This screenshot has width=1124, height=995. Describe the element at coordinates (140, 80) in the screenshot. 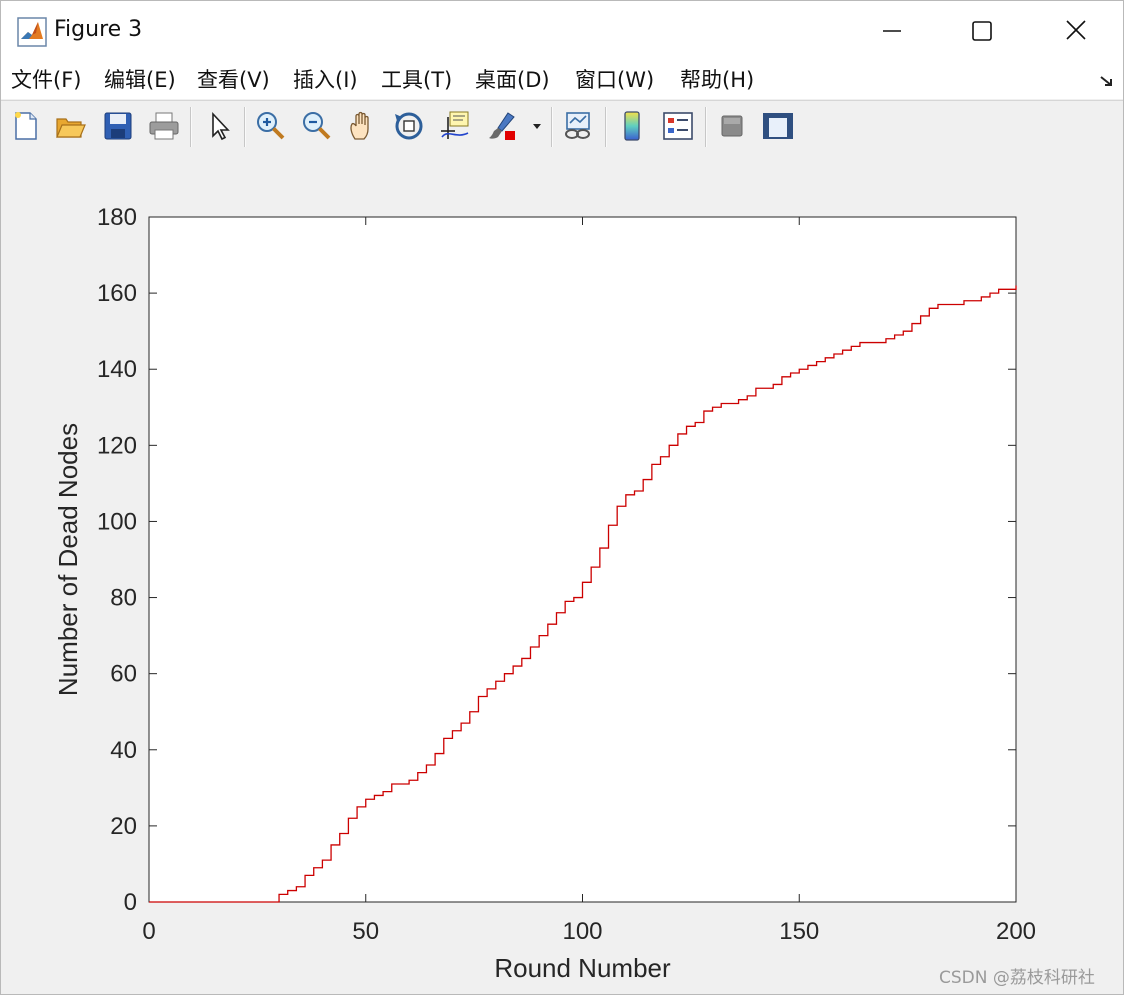

I see `menu-edit: 编辑(E)` at that location.